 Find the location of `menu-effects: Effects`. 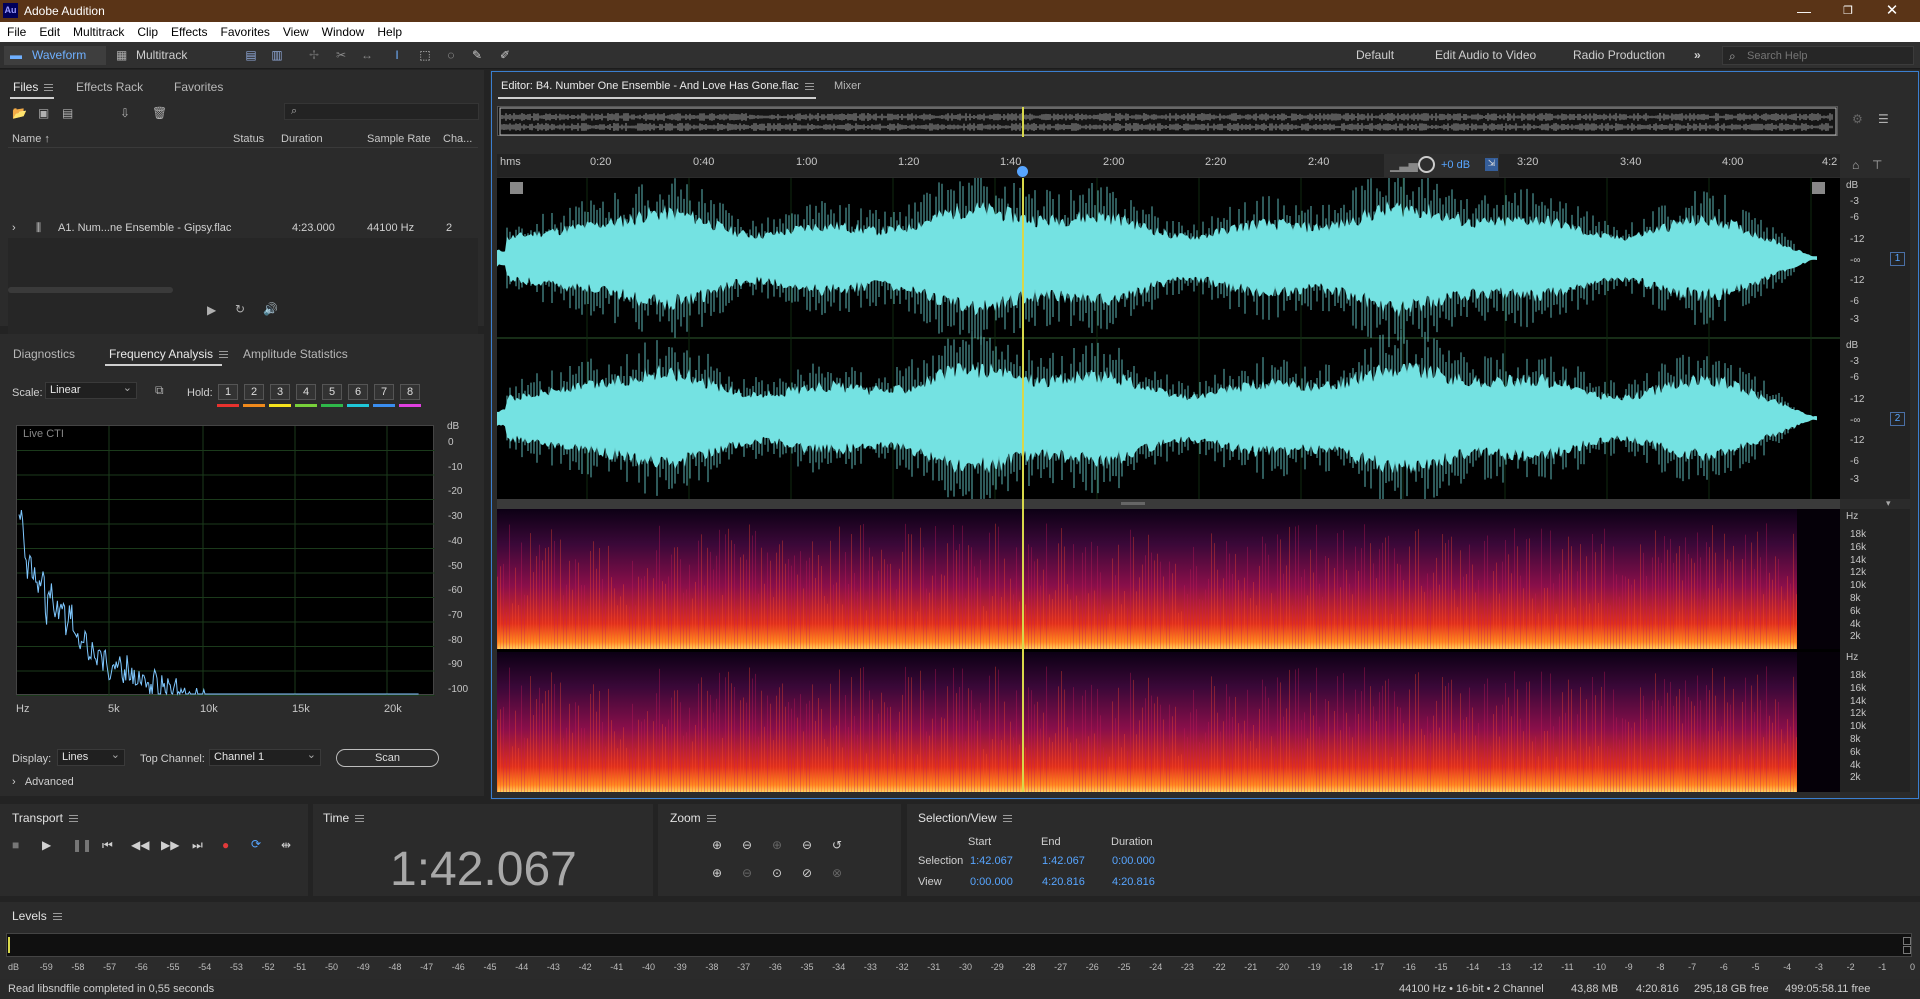

menu-effects: Effects is located at coordinates (188, 30).